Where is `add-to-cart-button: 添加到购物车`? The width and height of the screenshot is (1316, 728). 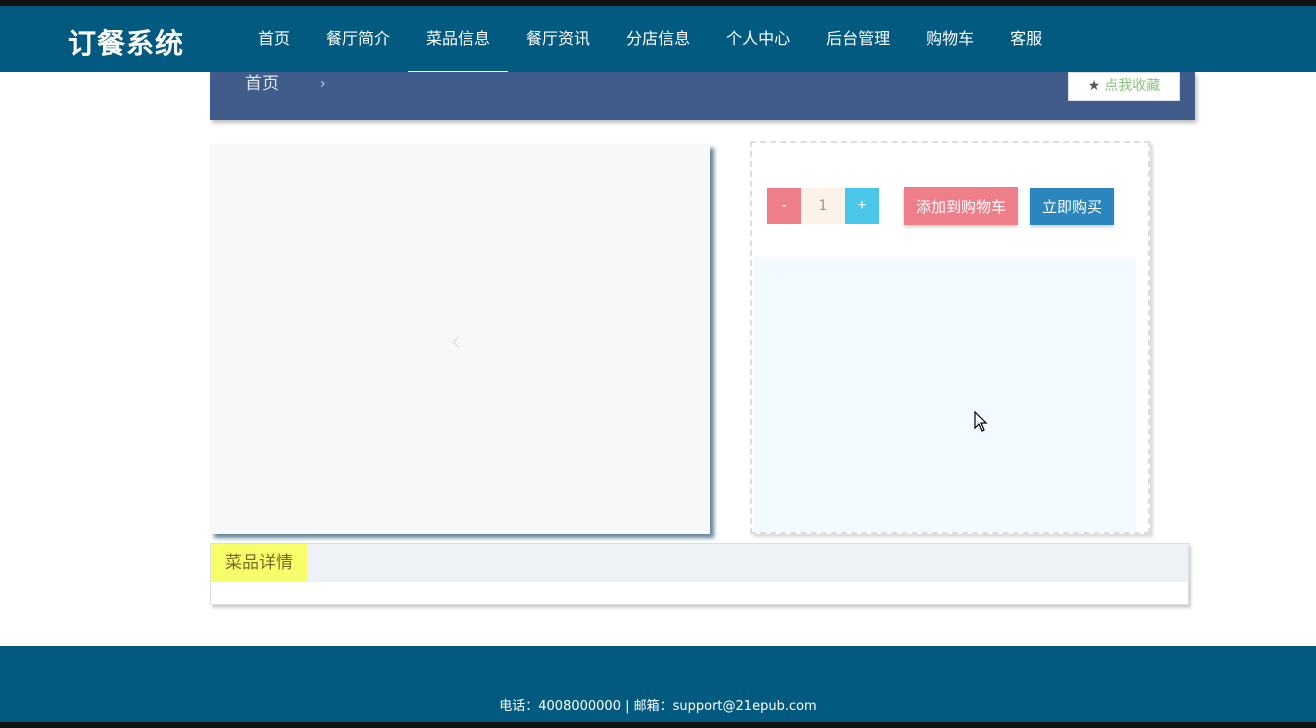
add-to-cart-button: 添加到购物车 is located at coordinates (961, 206).